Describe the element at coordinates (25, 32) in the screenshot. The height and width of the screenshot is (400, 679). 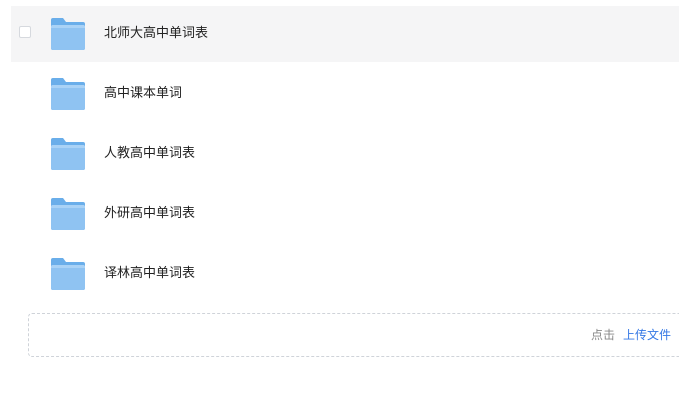
I see `row-checkbox` at that location.